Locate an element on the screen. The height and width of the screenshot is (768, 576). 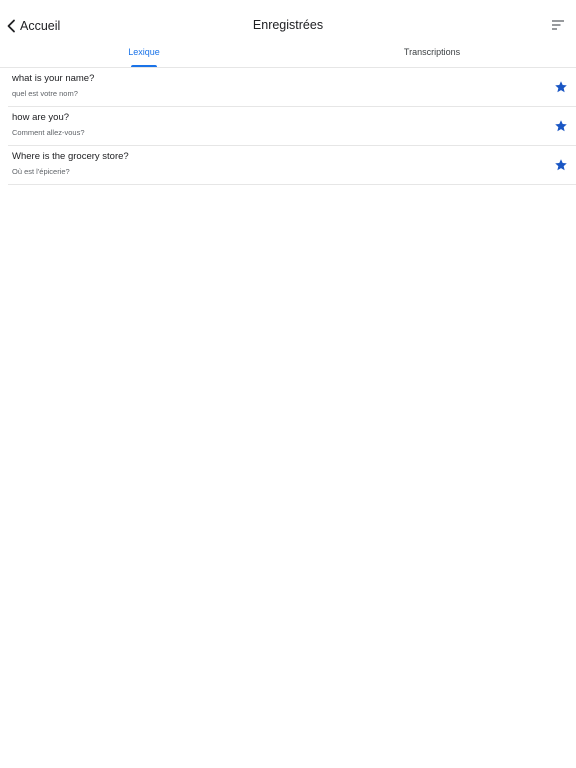
phrase-text: Where is the grocery store? is located at coordinates (70, 156).